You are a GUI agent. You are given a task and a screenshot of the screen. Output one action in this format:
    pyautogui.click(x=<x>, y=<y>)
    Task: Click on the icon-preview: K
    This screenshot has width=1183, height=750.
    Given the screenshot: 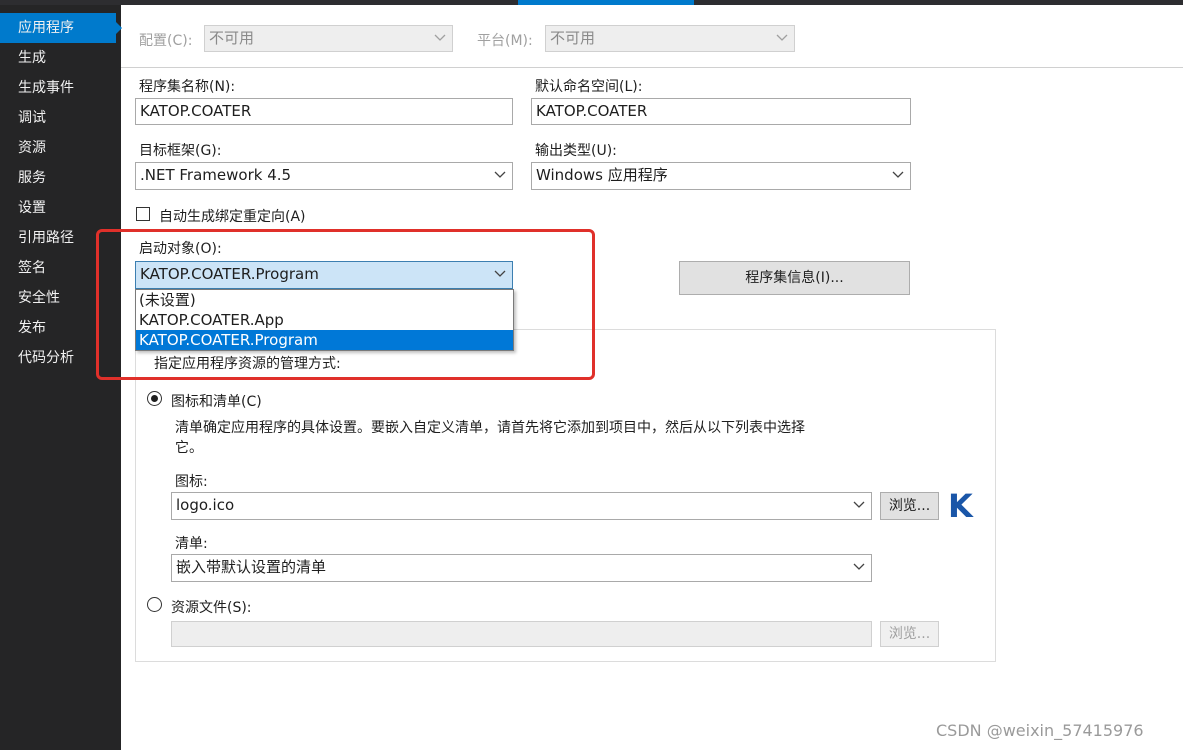 What is the action you would take?
    pyautogui.click(x=960, y=506)
    